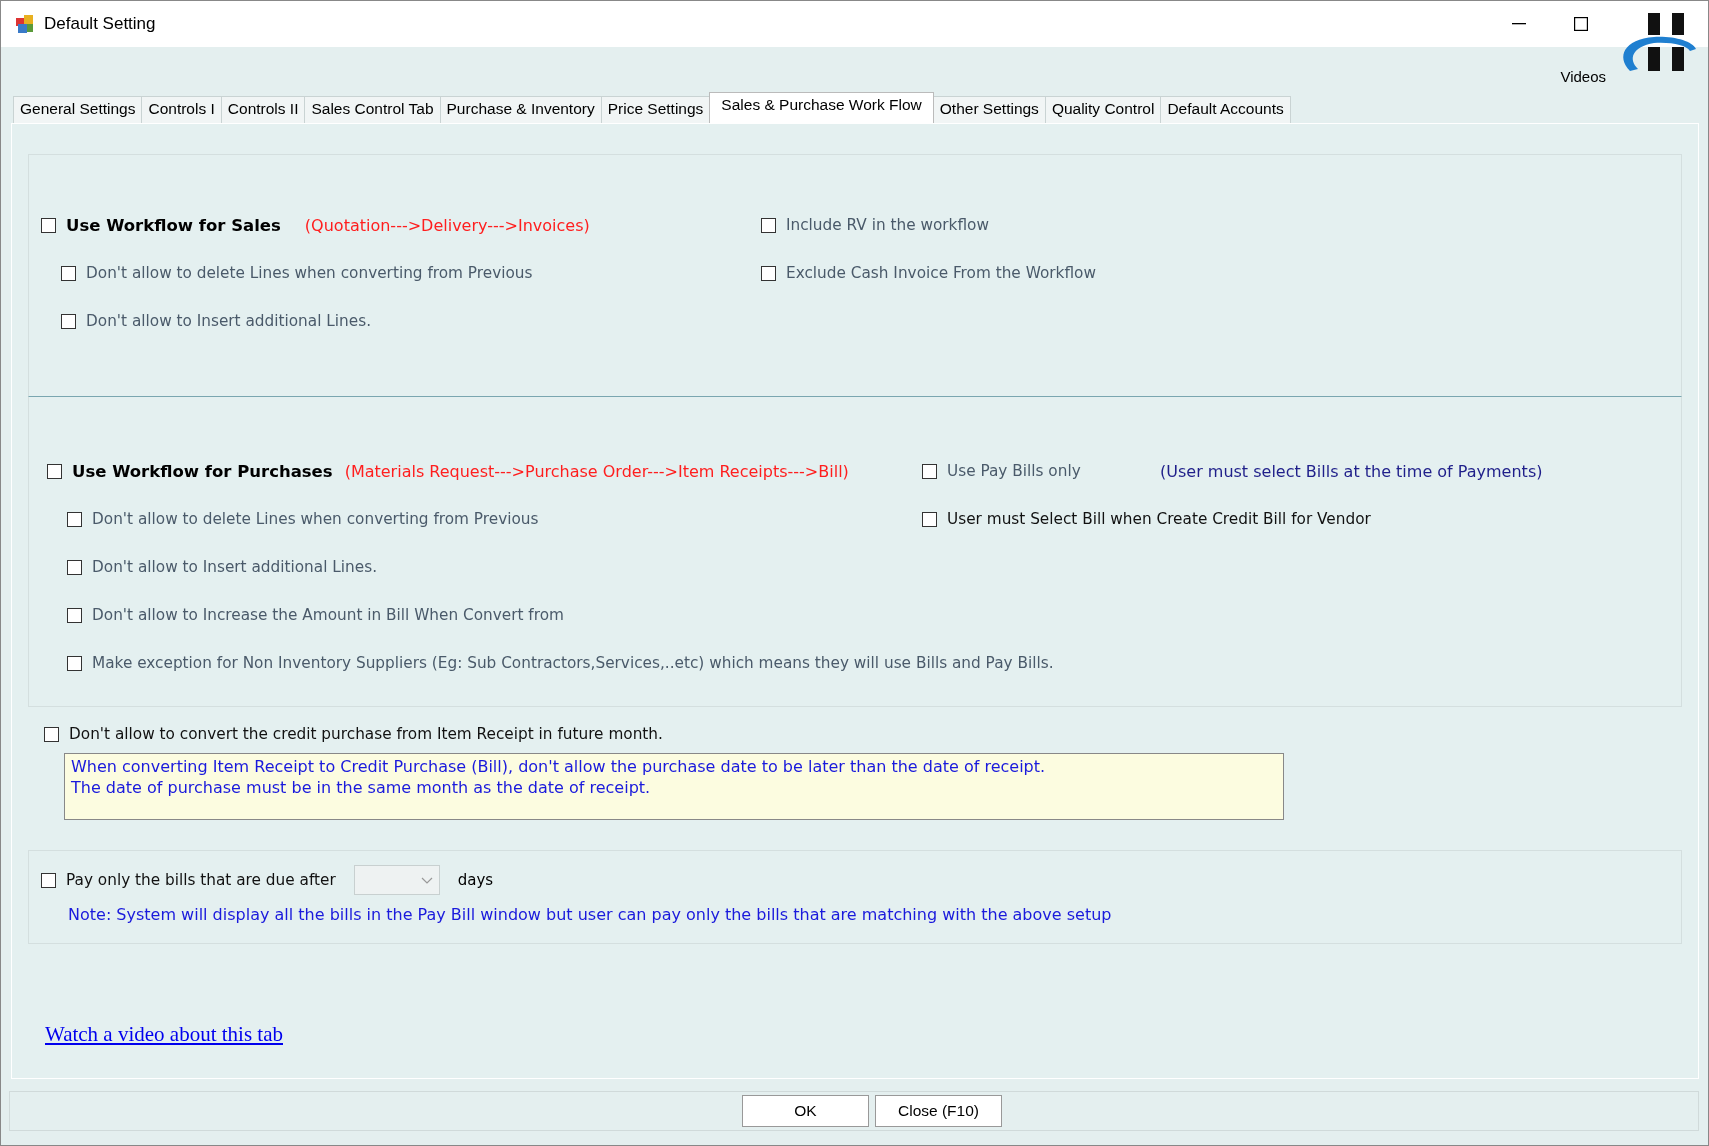 This screenshot has width=1709, height=1146. What do you see at coordinates (1014, 471) in the screenshot?
I see `checkbox-label: Use Pay Bills only` at bounding box center [1014, 471].